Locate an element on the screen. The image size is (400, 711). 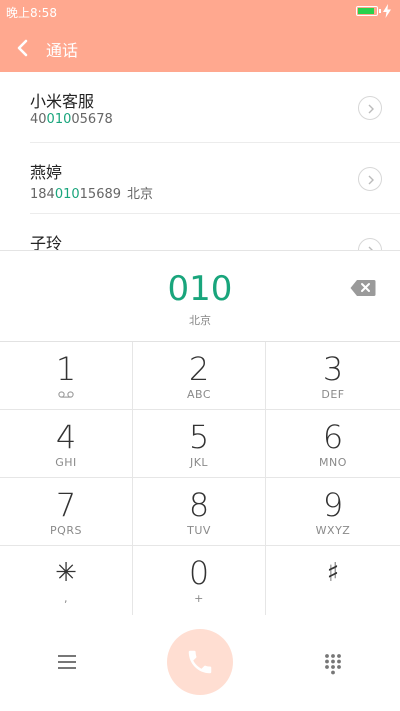
key-letters: MNO is located at coordinates (333, 462).